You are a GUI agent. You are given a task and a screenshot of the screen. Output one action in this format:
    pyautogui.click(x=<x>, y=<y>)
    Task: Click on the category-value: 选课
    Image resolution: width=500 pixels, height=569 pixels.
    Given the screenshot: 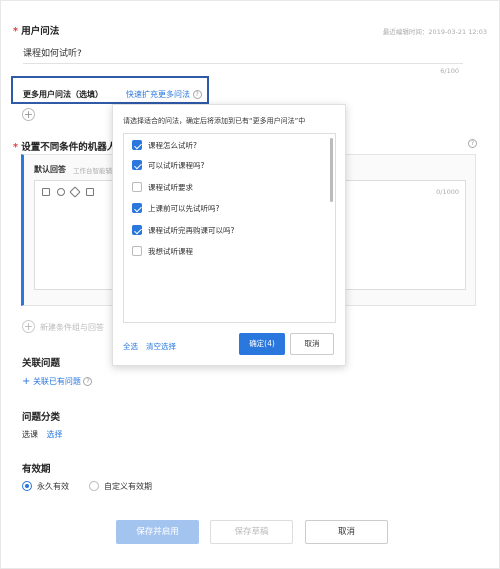 What is the action you would take?
    pyautogui.click(x=30, y=434)
    